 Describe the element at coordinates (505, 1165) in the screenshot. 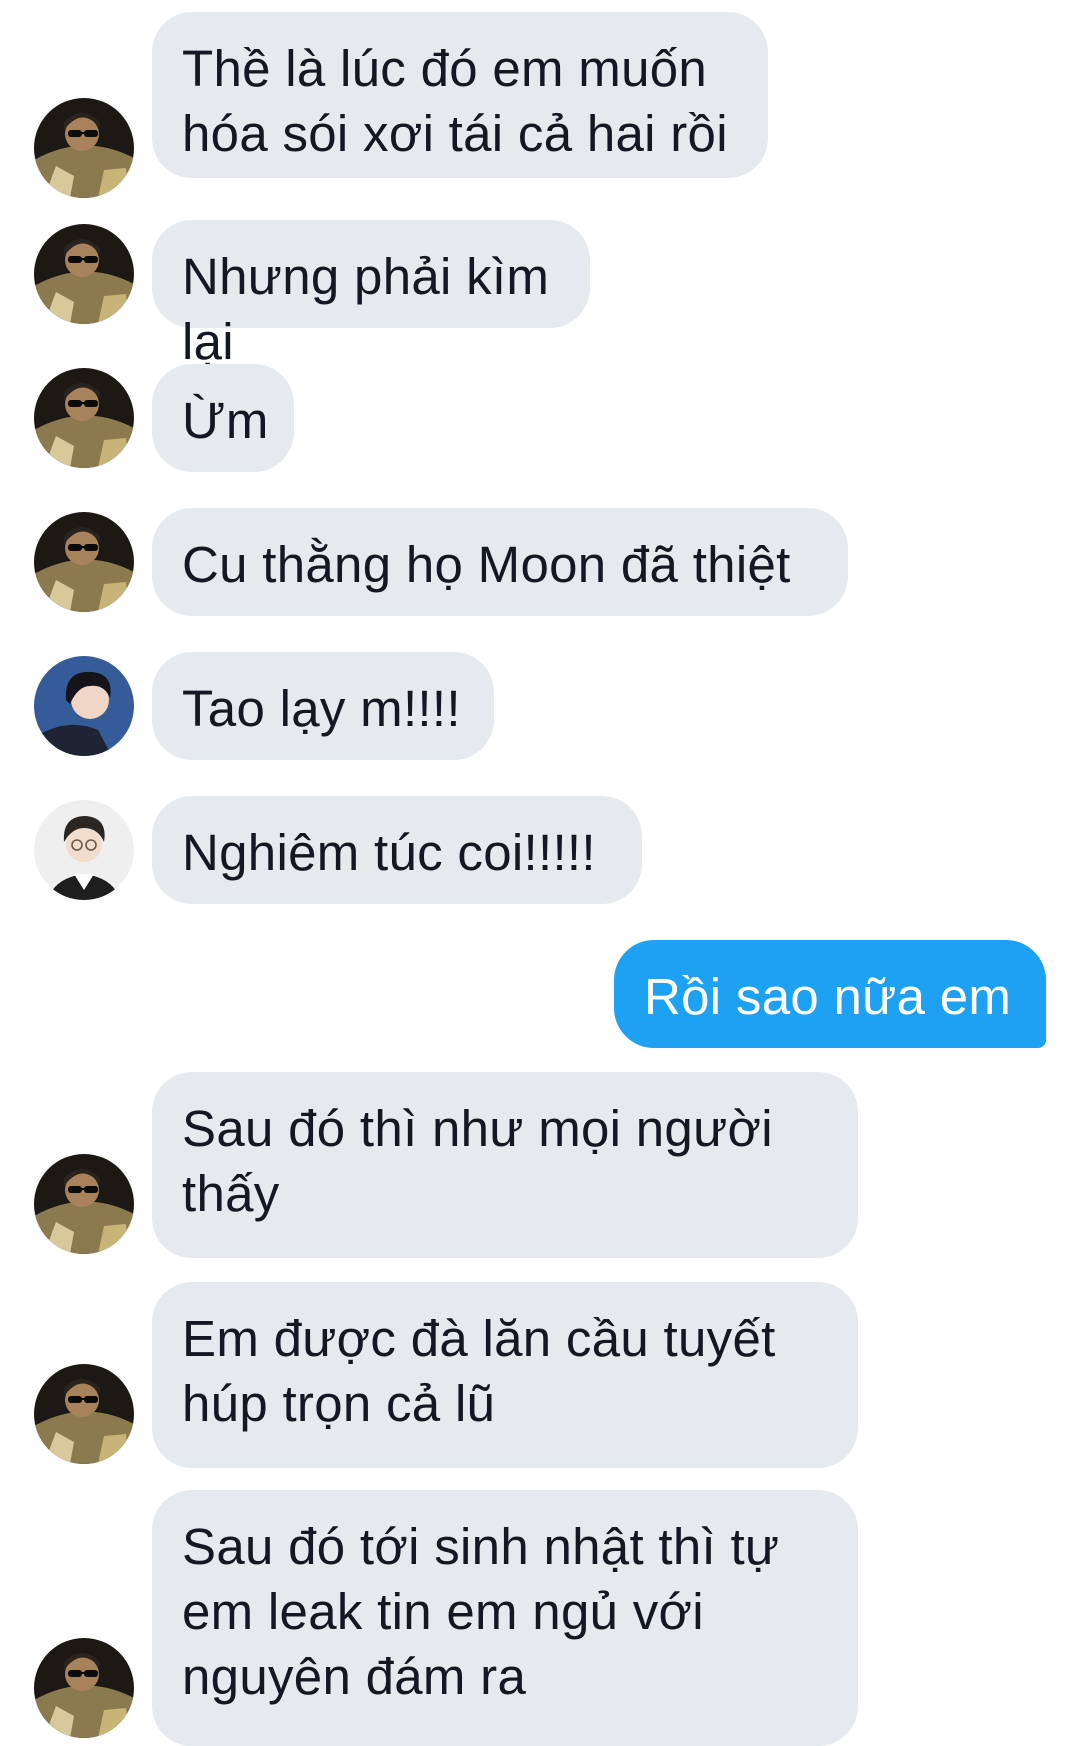

I see `message-bubble-incoming: Sau đó thì như mọi người thấy` at that location.